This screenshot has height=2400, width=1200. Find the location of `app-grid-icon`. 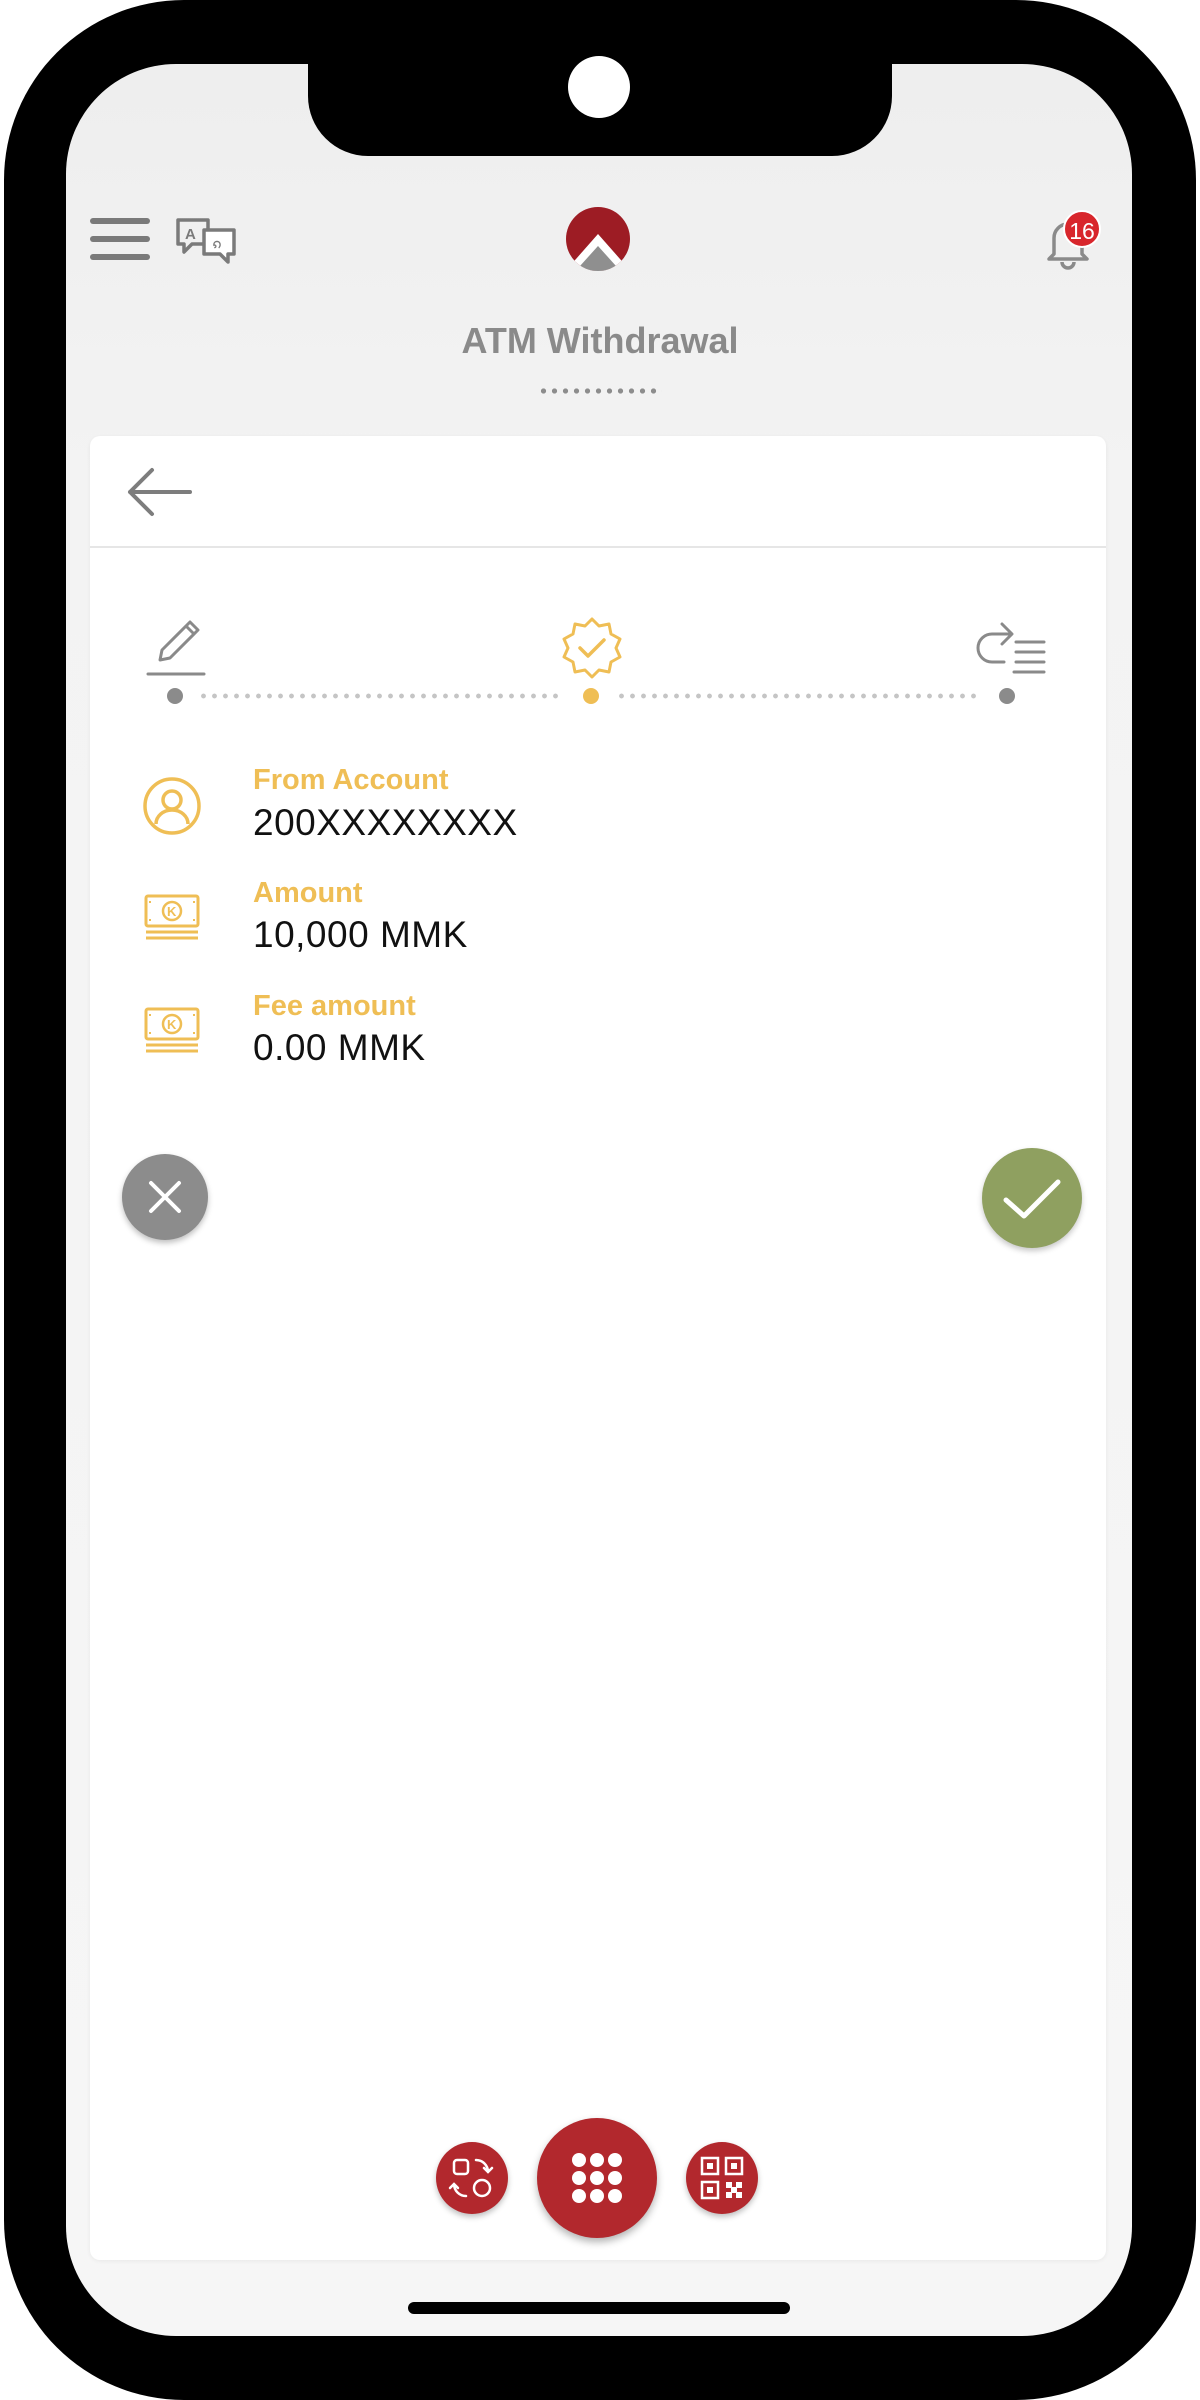

app-grid-icon is located at coordinates (597, 2178).